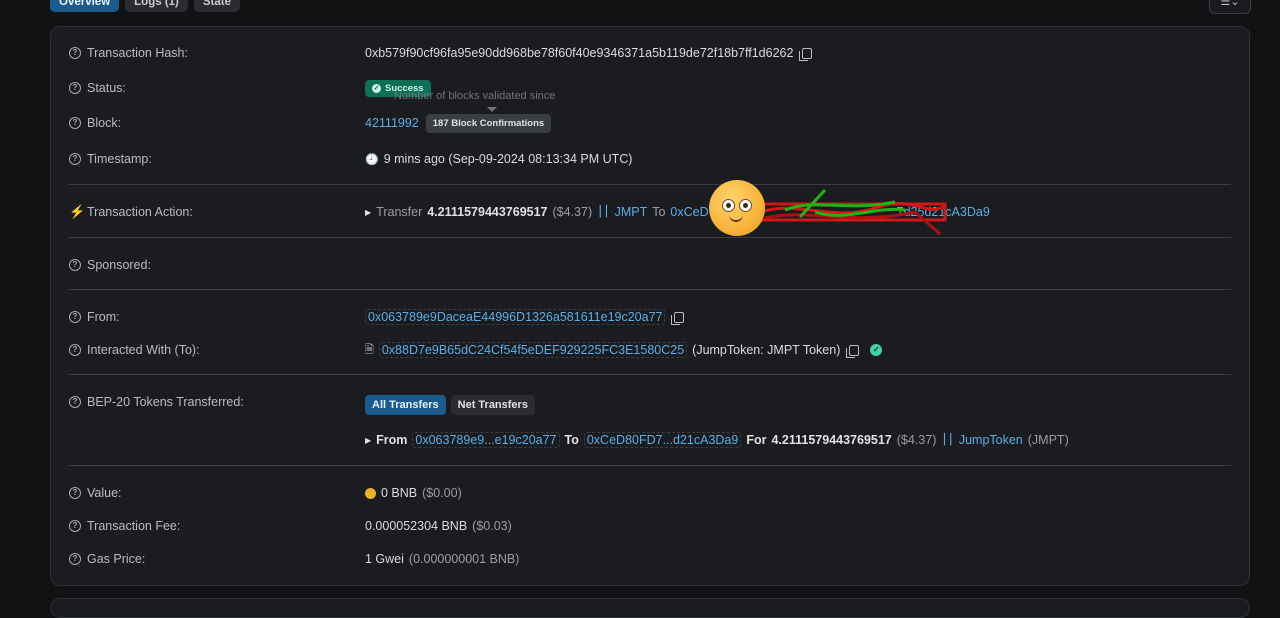  I want to click on lightning-icon: ⚡, so click(77, 211).